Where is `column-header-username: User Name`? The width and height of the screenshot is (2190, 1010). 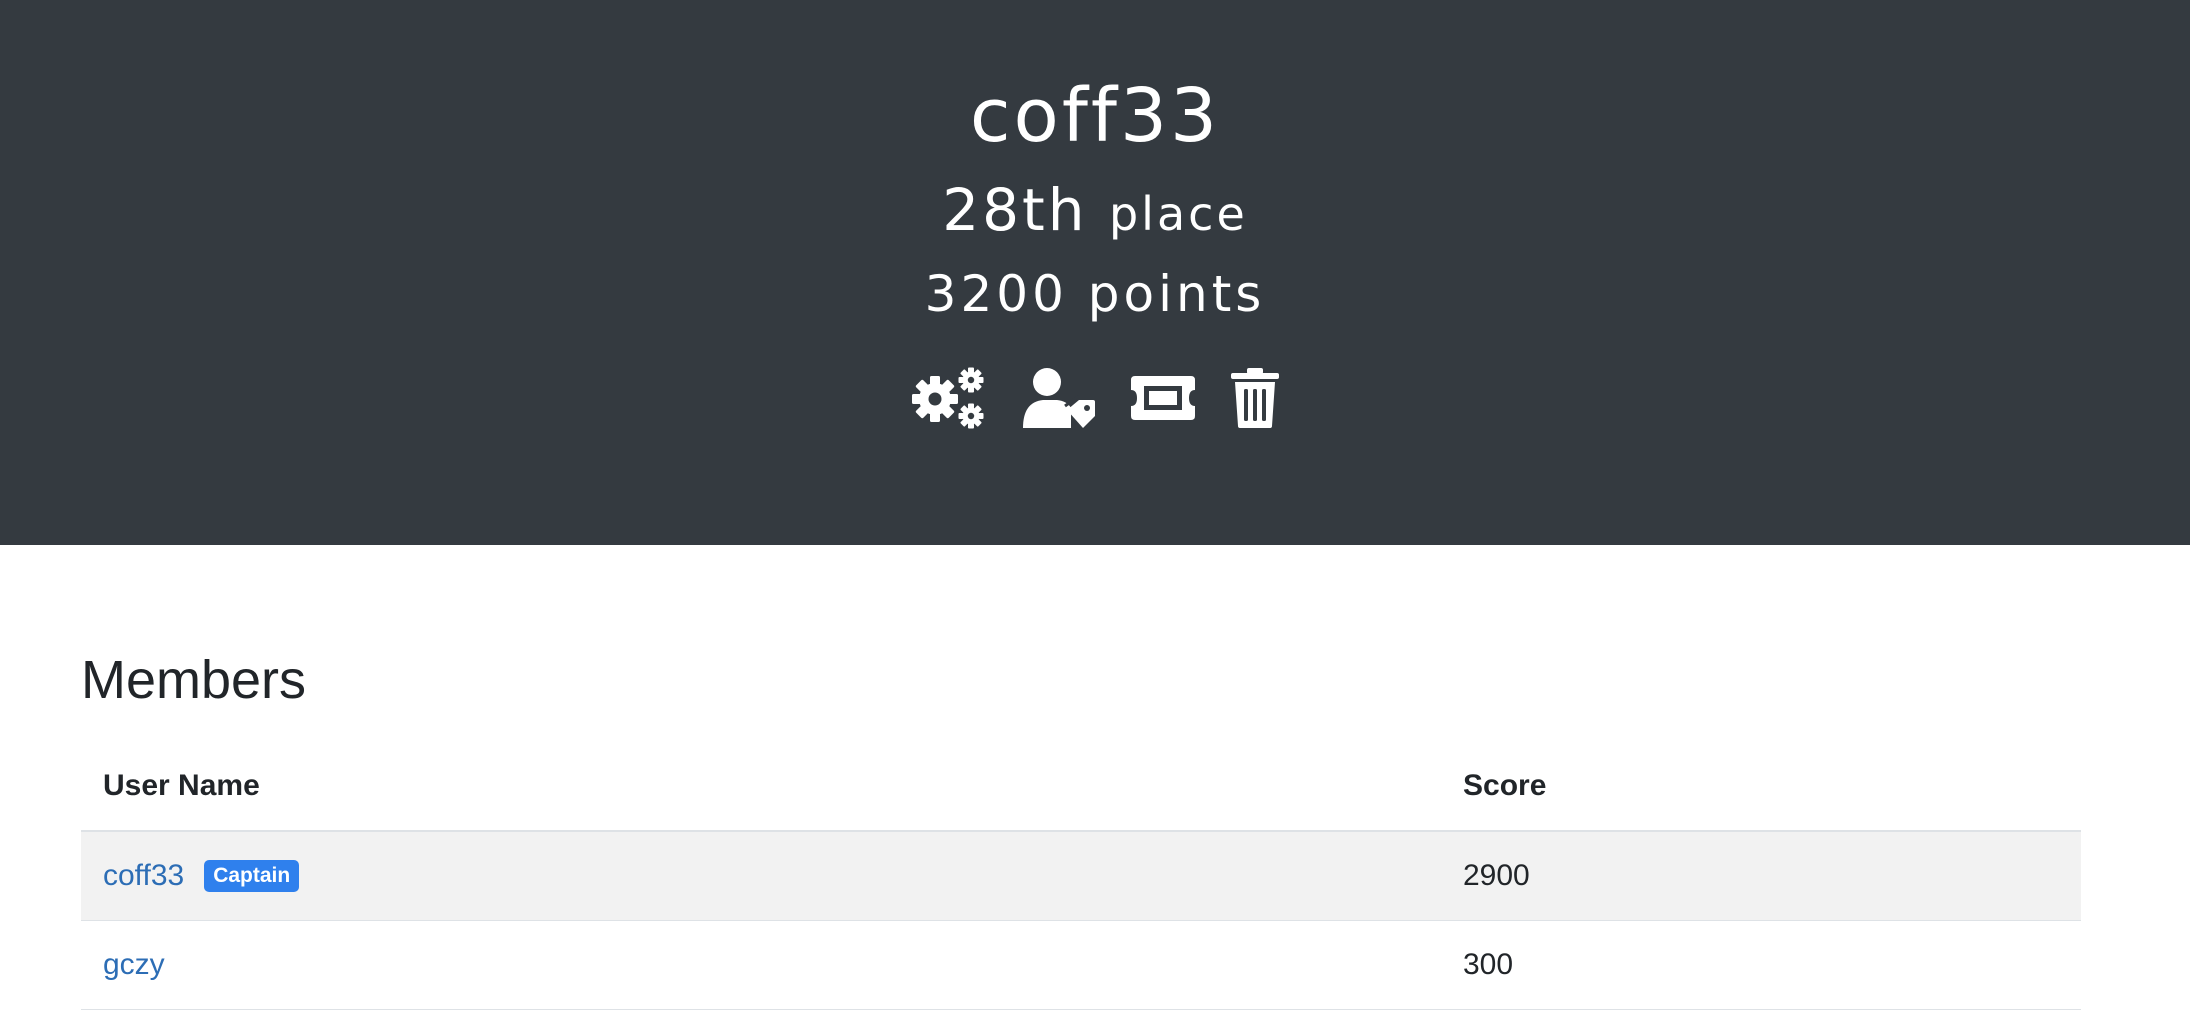
column-header-username: User Name is located at coordinates (761, 787).